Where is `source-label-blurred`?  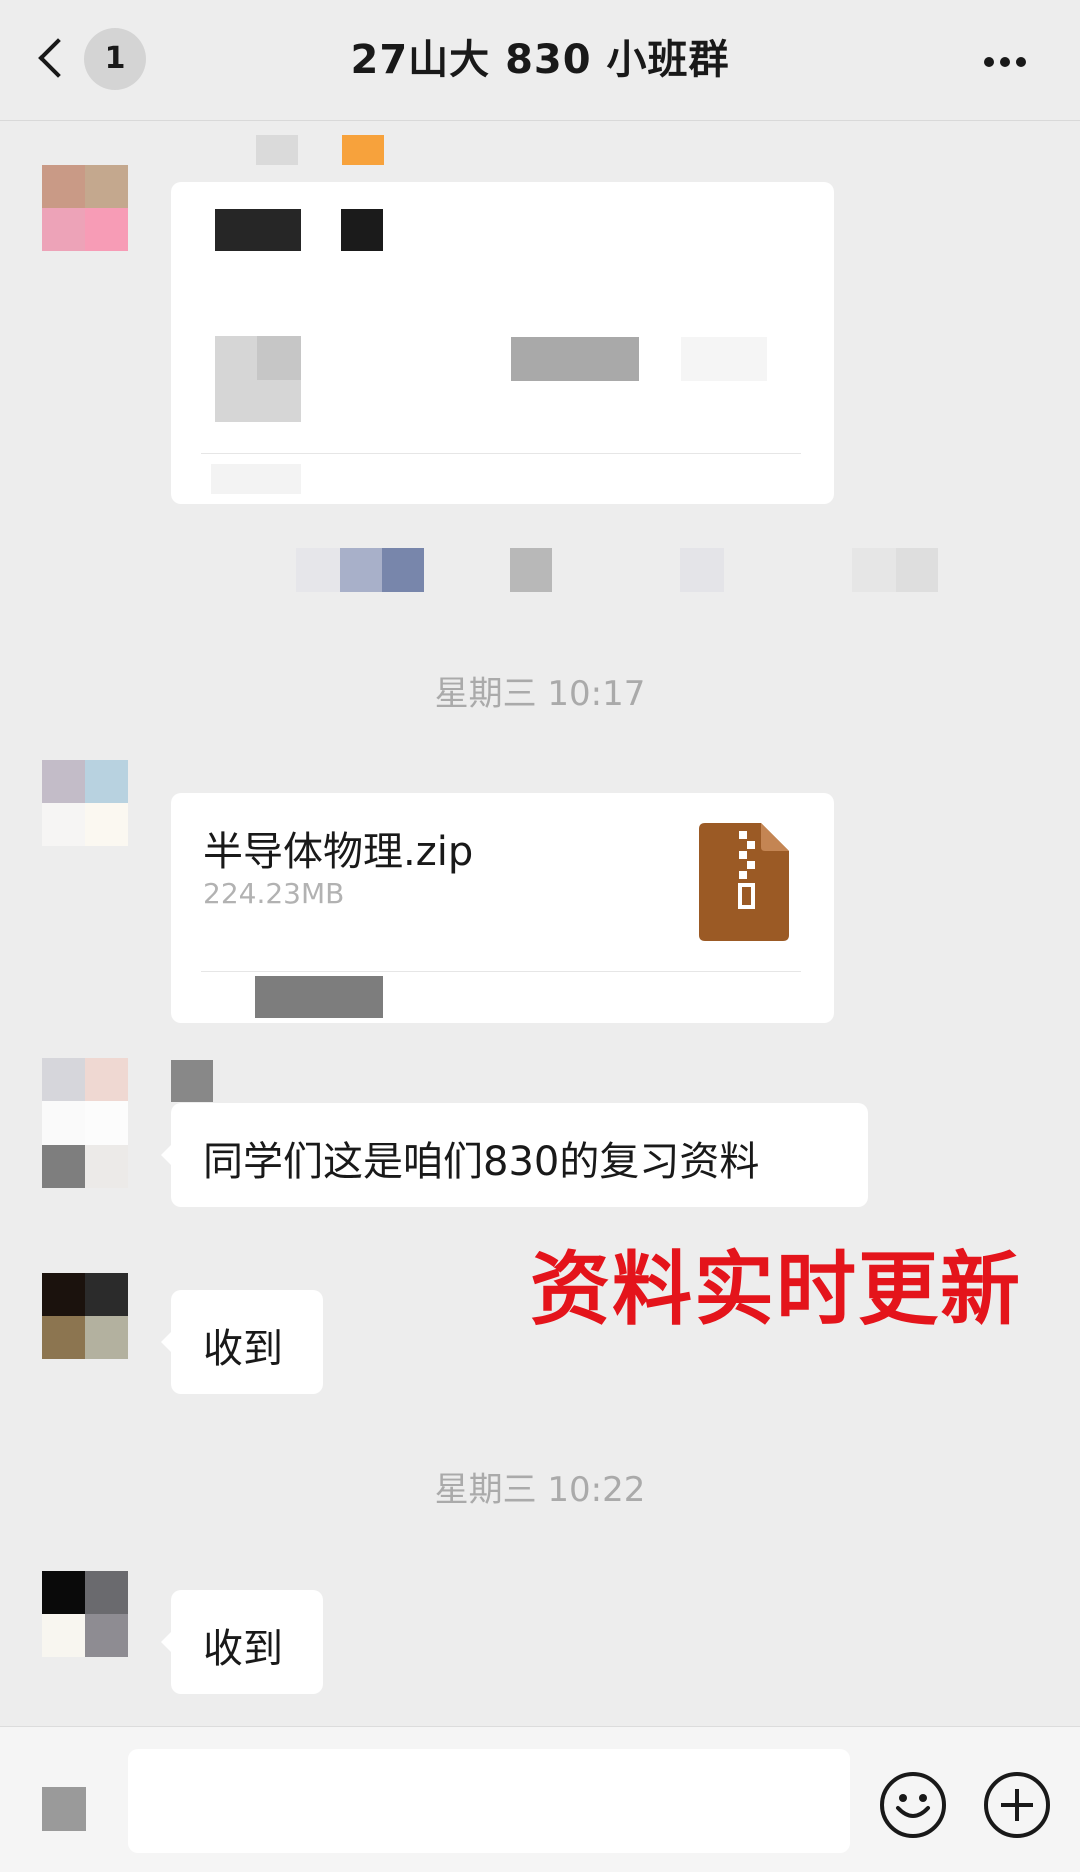 source-label-blurred is located at coordinates (319, 997).